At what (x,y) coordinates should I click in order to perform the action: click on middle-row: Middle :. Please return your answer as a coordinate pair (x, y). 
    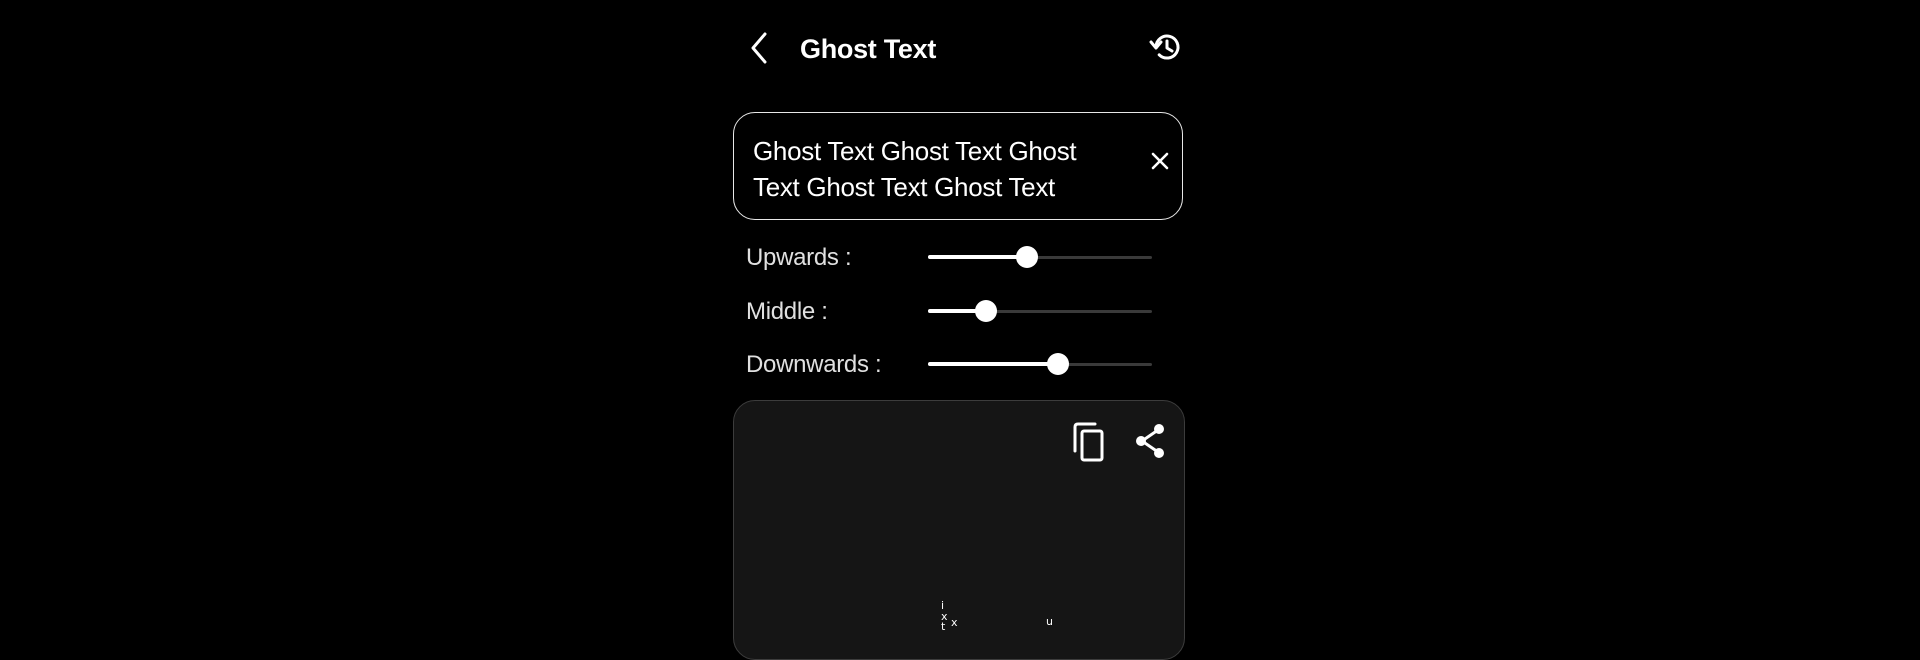
    Looking at the image, I should click on (960, 311).